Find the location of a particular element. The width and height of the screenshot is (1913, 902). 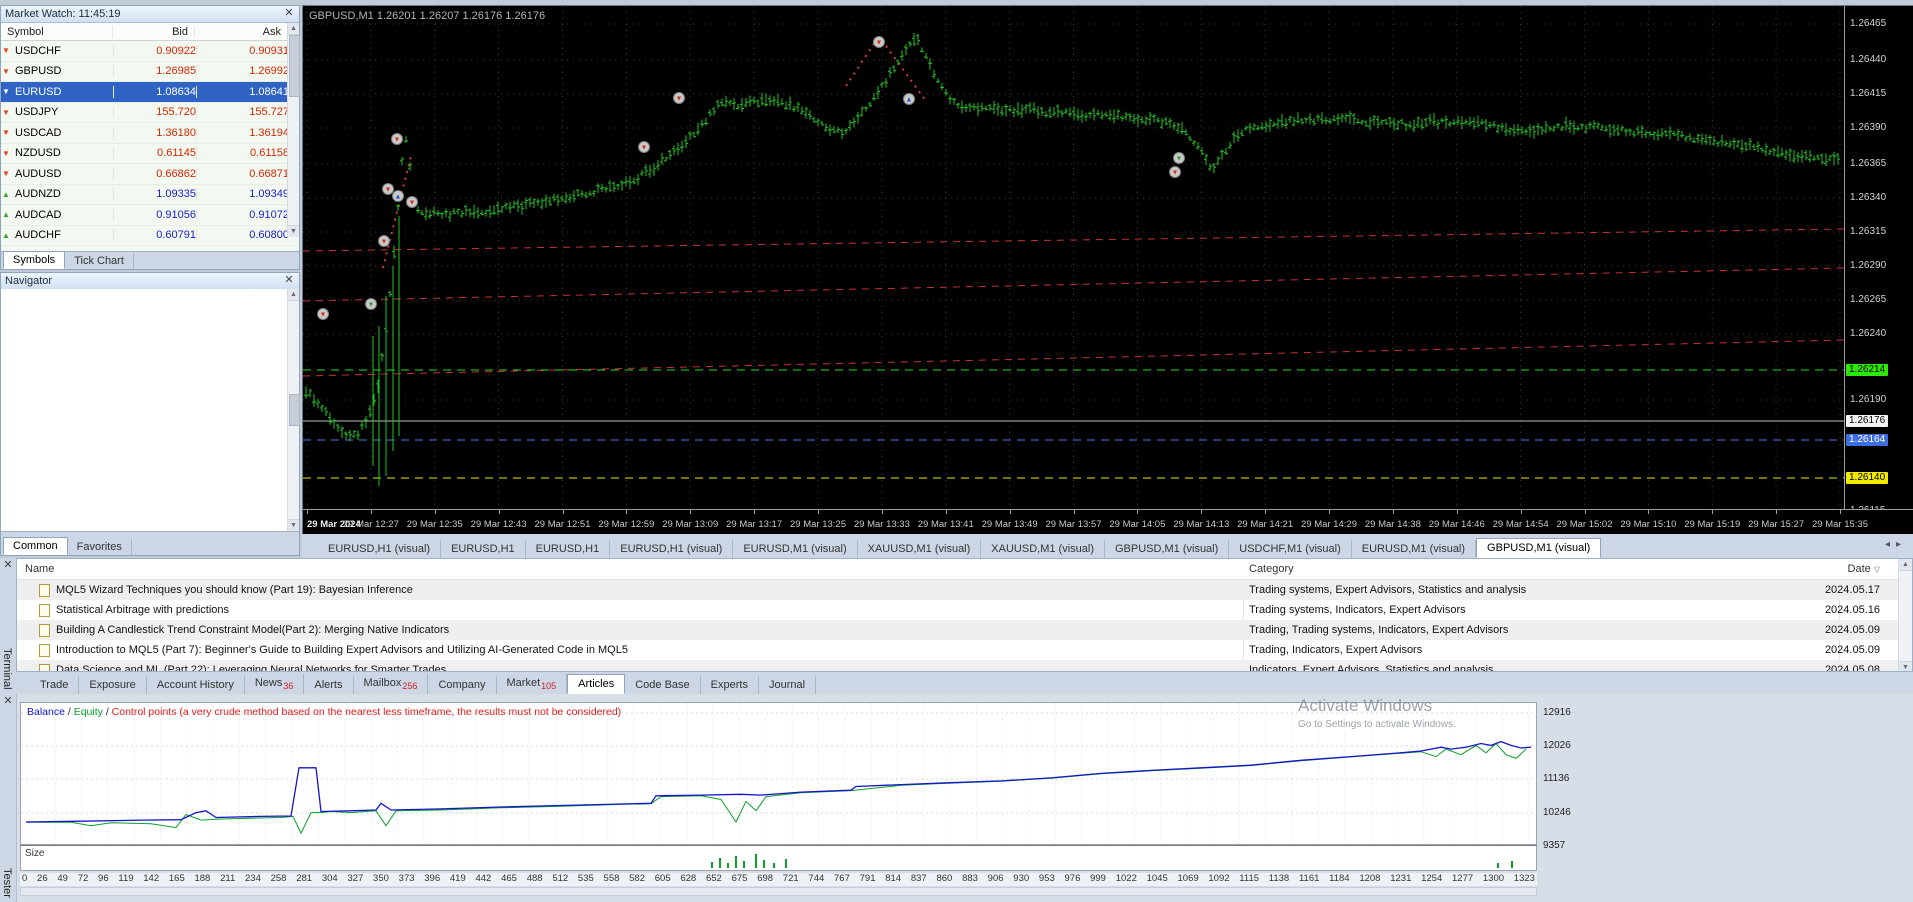

toolbox-tab: Code Base is located at coordinates (663, 685).